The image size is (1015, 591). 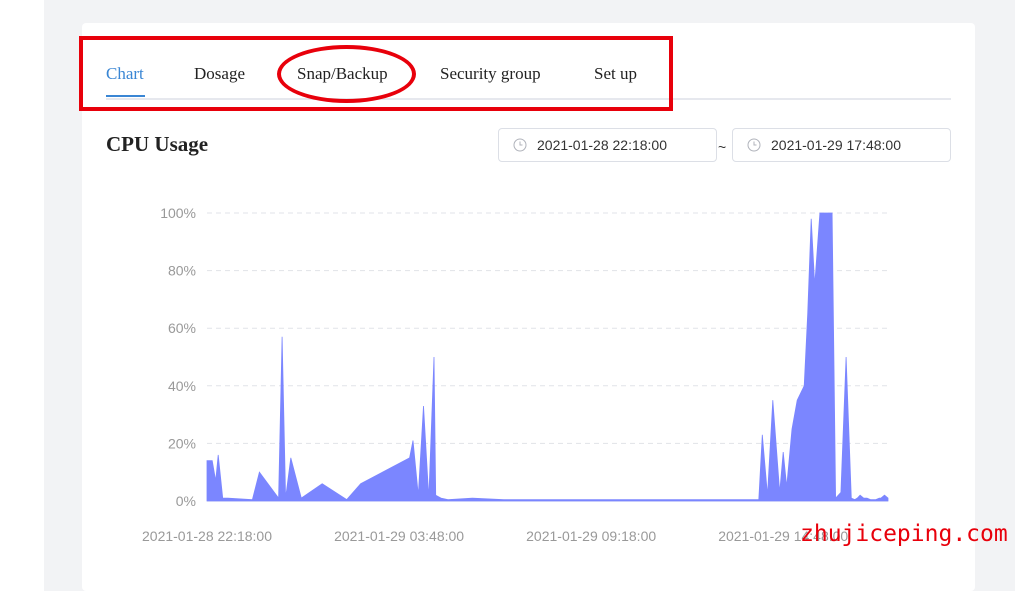 What do you see at coordinates (182, 386) in the screenshot?
I see `y-tick-label: 40%` at bounding box center [182, 386].